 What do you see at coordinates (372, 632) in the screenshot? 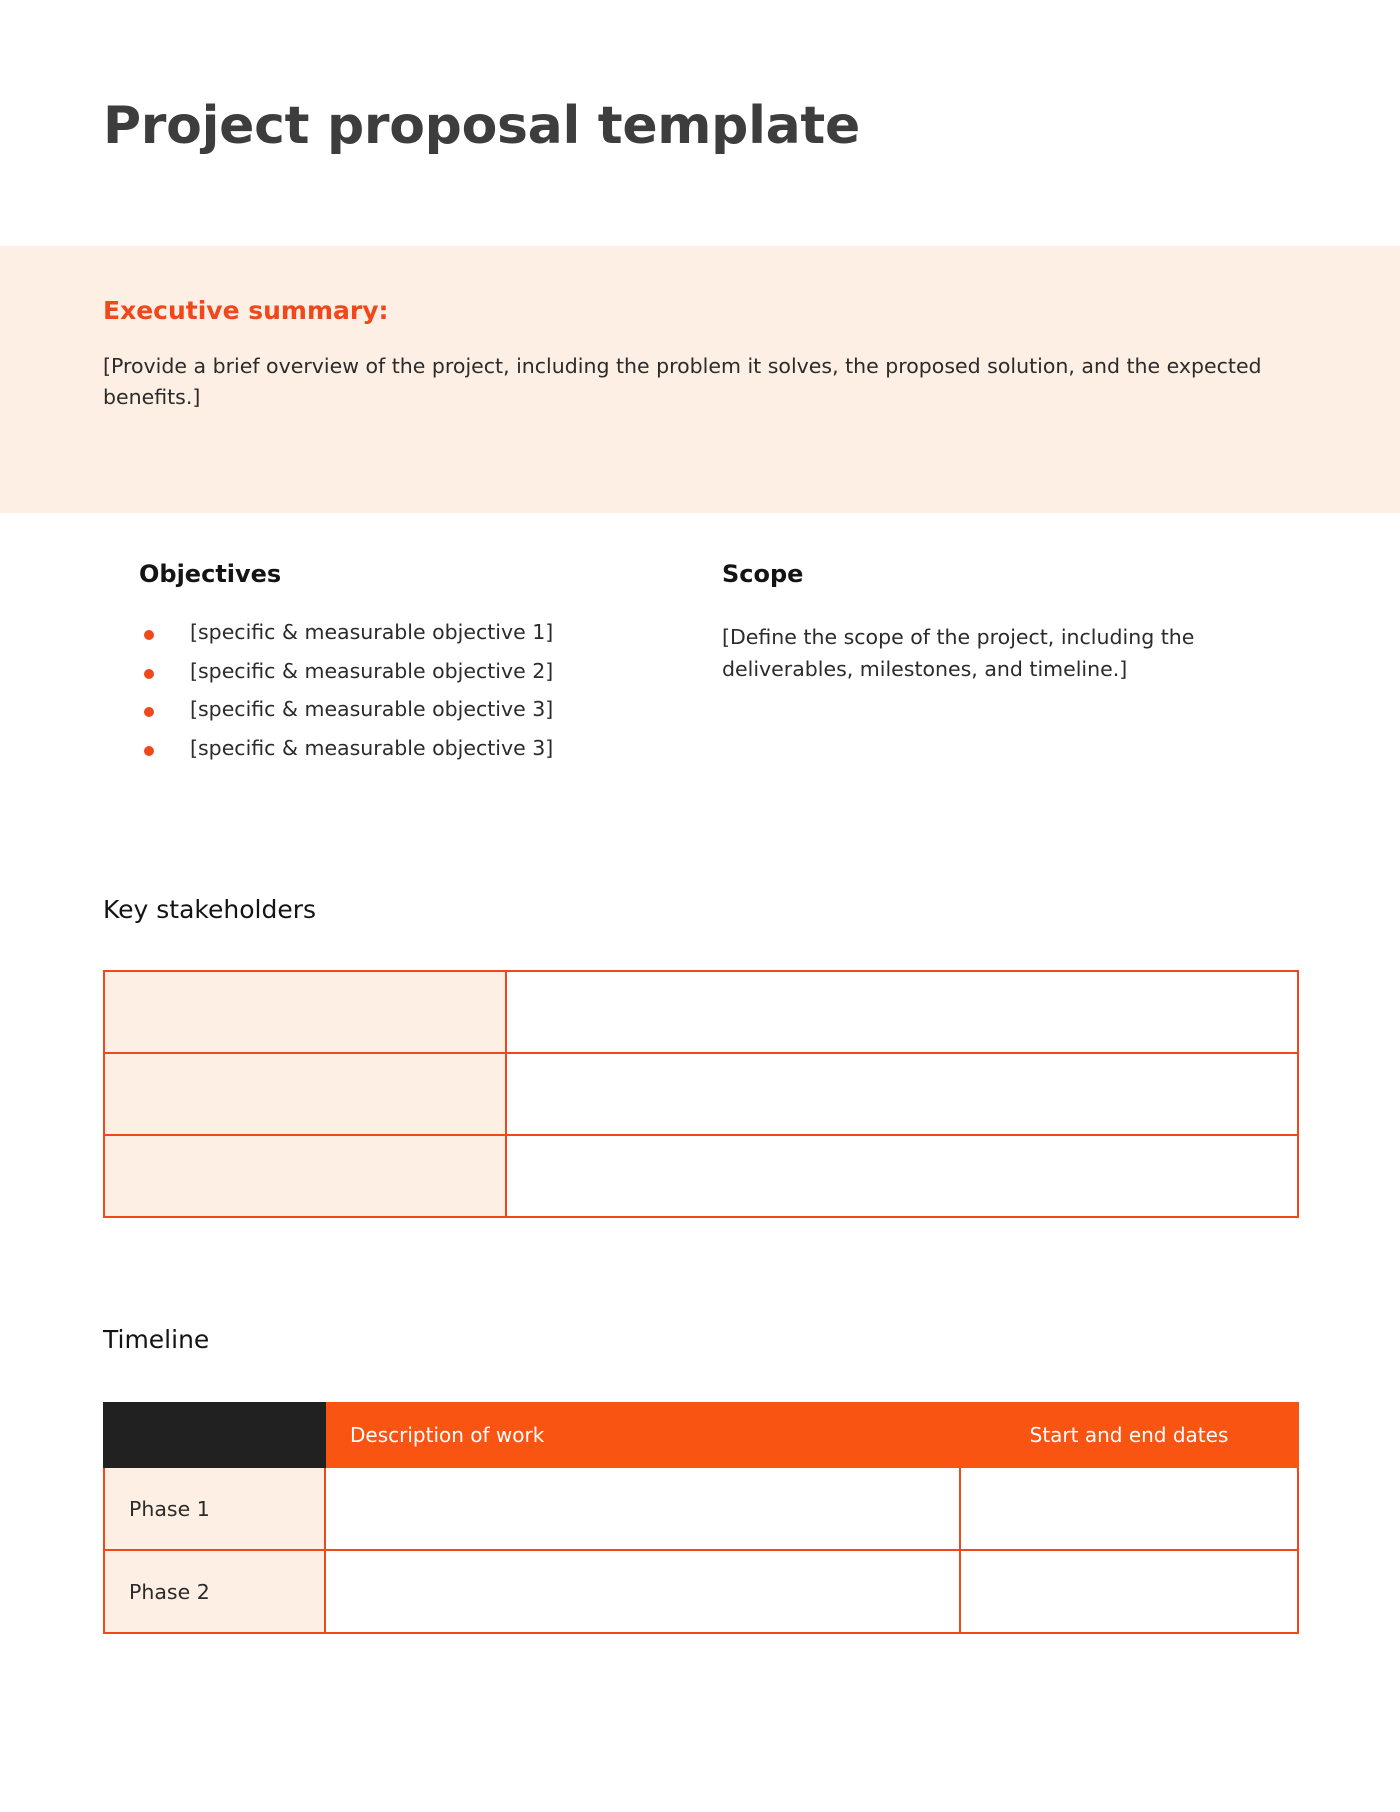
I see `objective-text: [specific & measurable objective 1]` at bounding box center [372, 632].